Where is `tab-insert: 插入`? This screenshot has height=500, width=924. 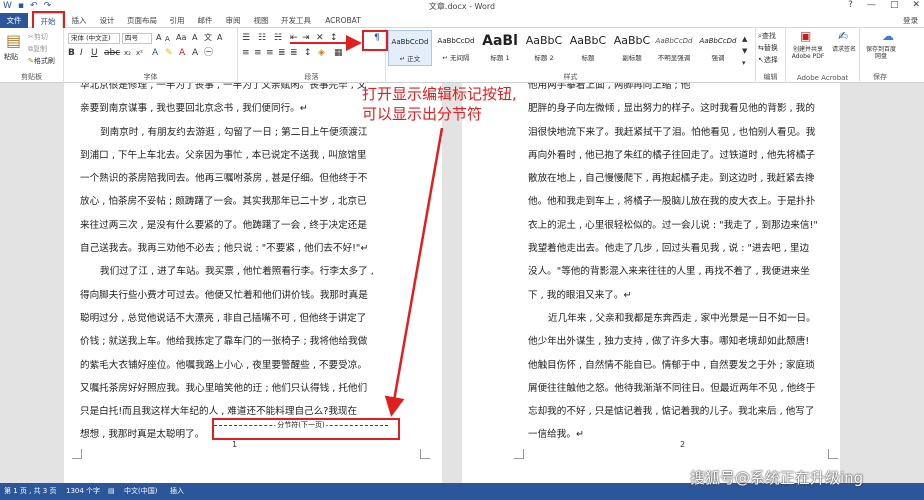 tab-insert: 插入 is located at coordinates (79, 20).